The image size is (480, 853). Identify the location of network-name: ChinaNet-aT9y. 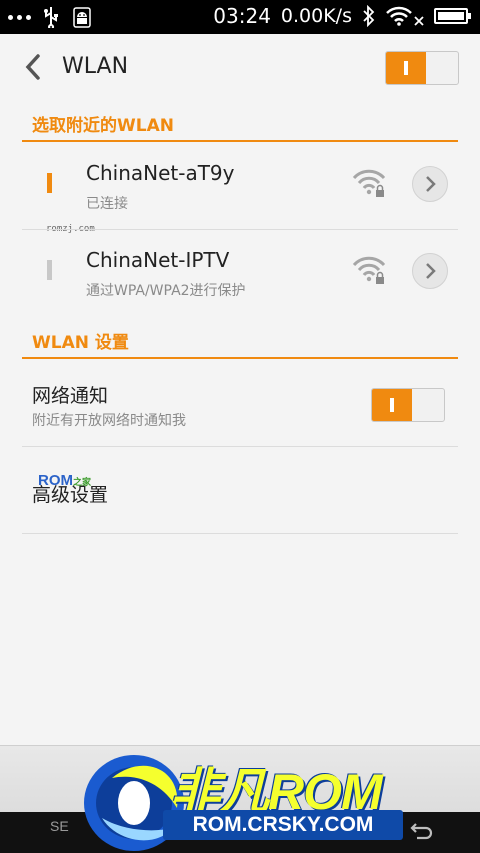
(160, 173).